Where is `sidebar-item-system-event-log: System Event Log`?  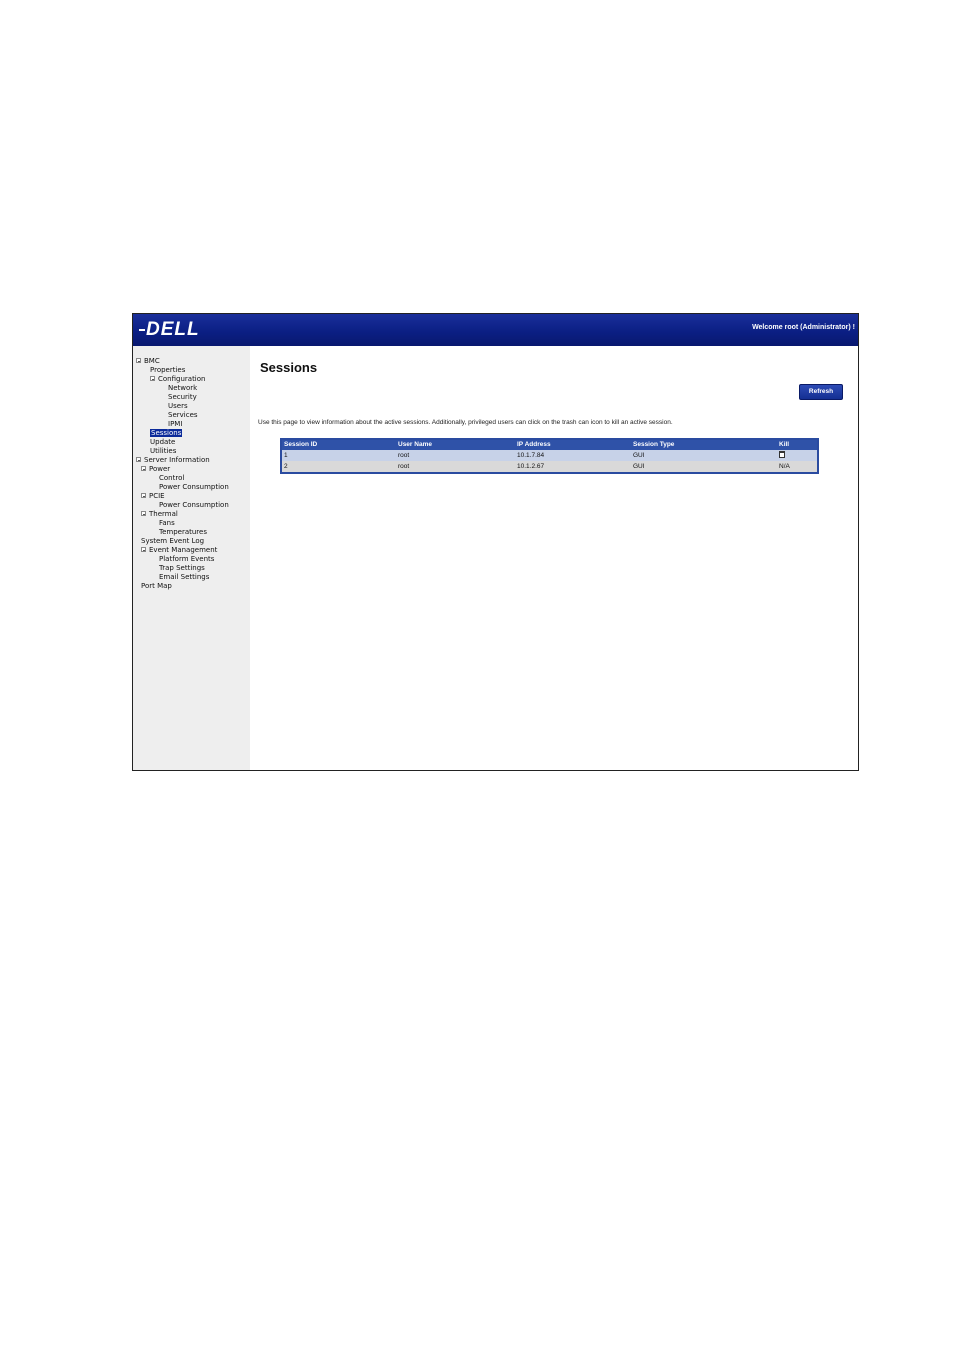
sidebar-item-system-event-log: System Event Log is located at coordinates (172, 541).